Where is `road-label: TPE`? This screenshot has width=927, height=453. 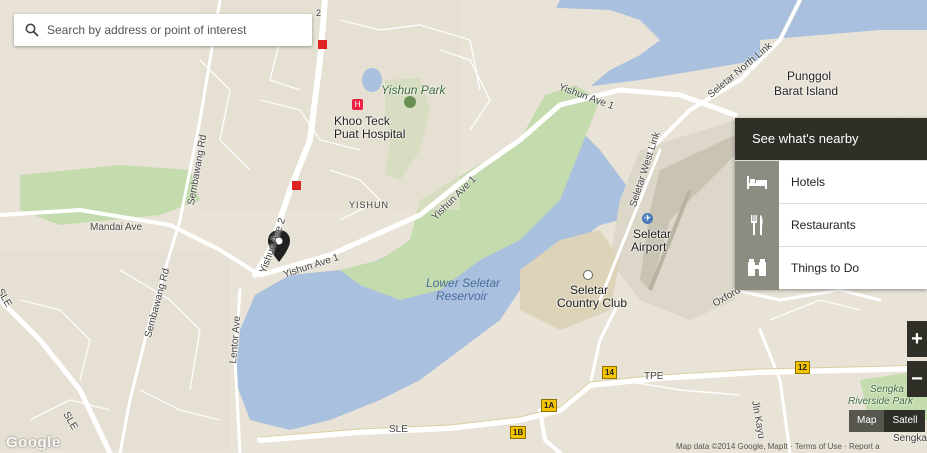
road-label: TPE is located at coordinates (654, 376).